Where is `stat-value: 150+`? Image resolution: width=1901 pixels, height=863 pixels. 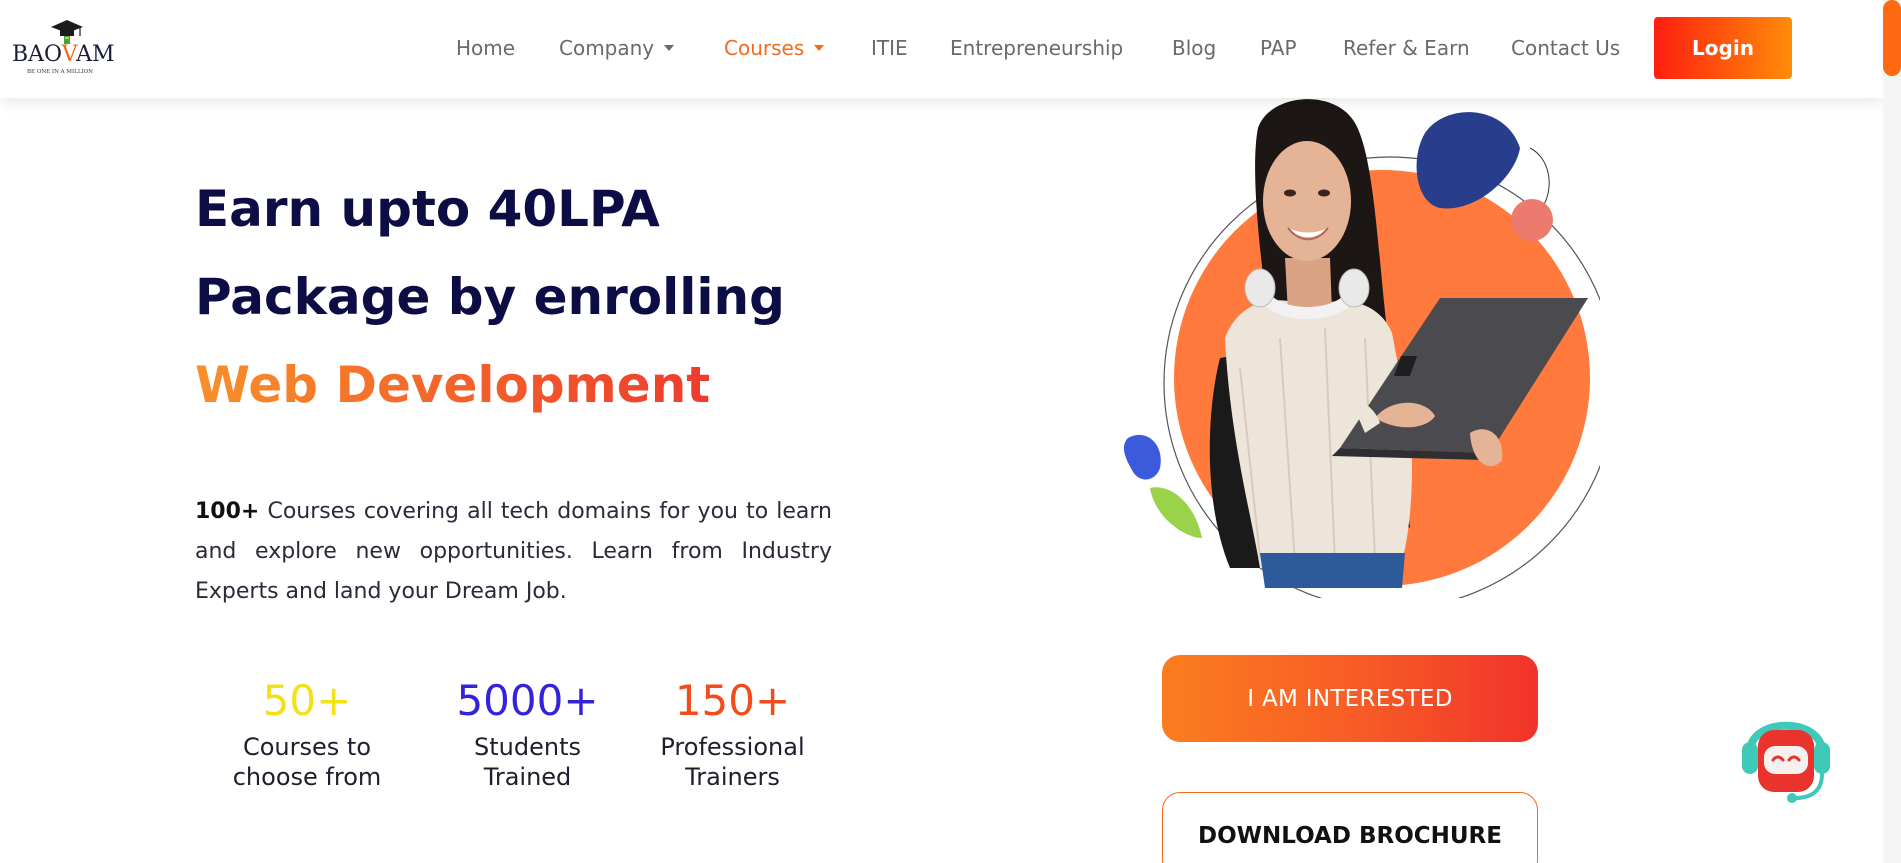
stat-value: 150+ is located at coordinates (732, 700).